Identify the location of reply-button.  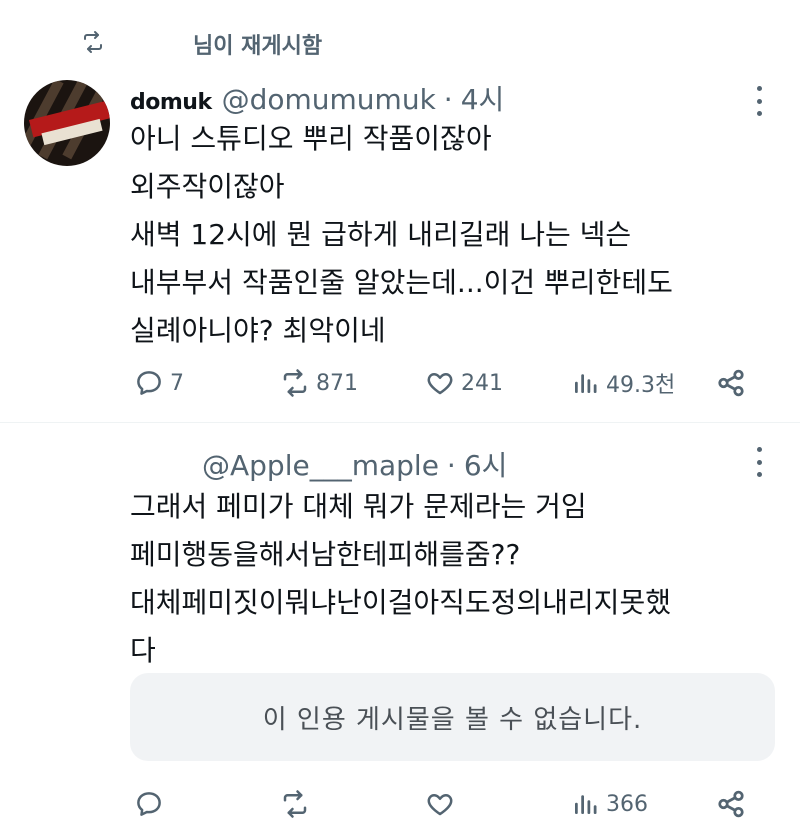
(152, 804).